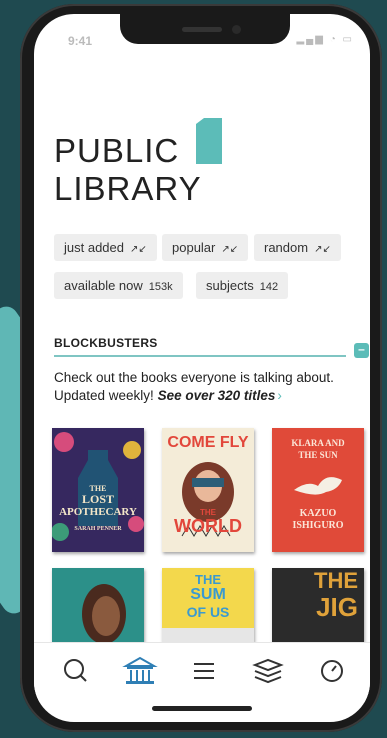 This screenshot has width=387, height=738. What do you see at coordinates (98, 529) in the screenshot?
I see `book-author: SARAH PENNER` at bounding box center [98, 529].